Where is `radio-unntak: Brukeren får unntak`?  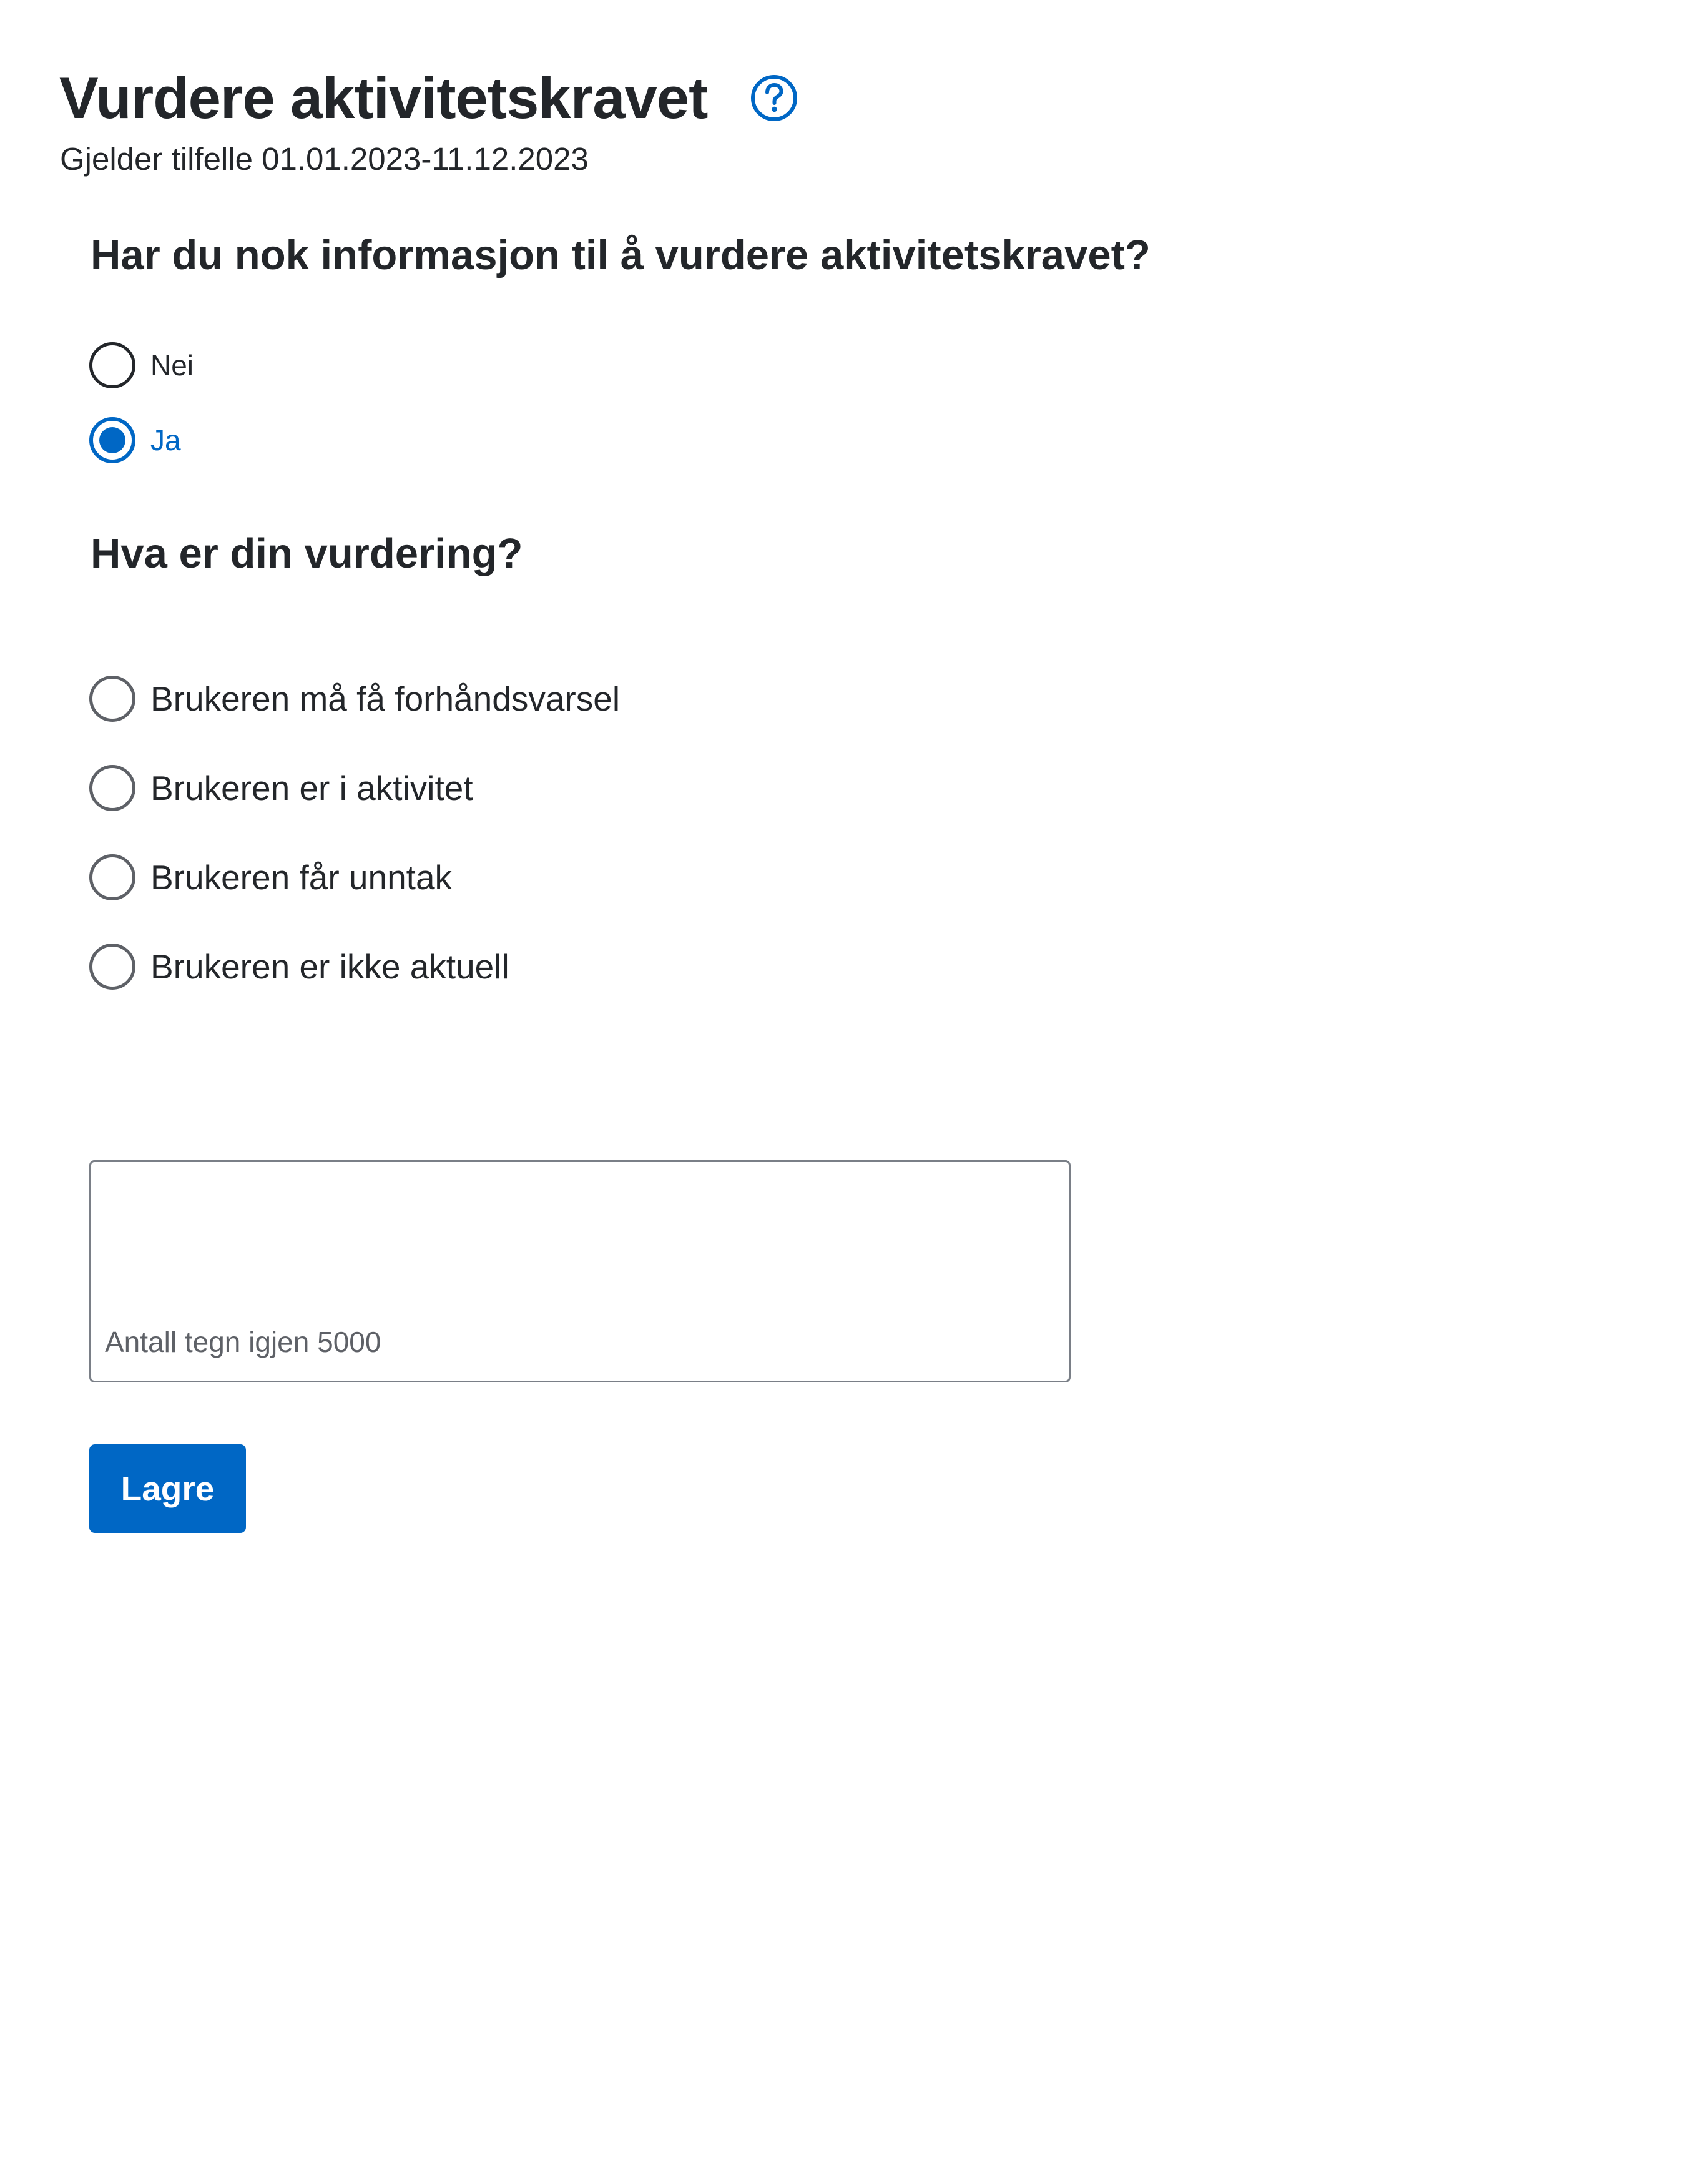 radio-unntak: Brukeren får unntak is located at coordinates (270, 877).